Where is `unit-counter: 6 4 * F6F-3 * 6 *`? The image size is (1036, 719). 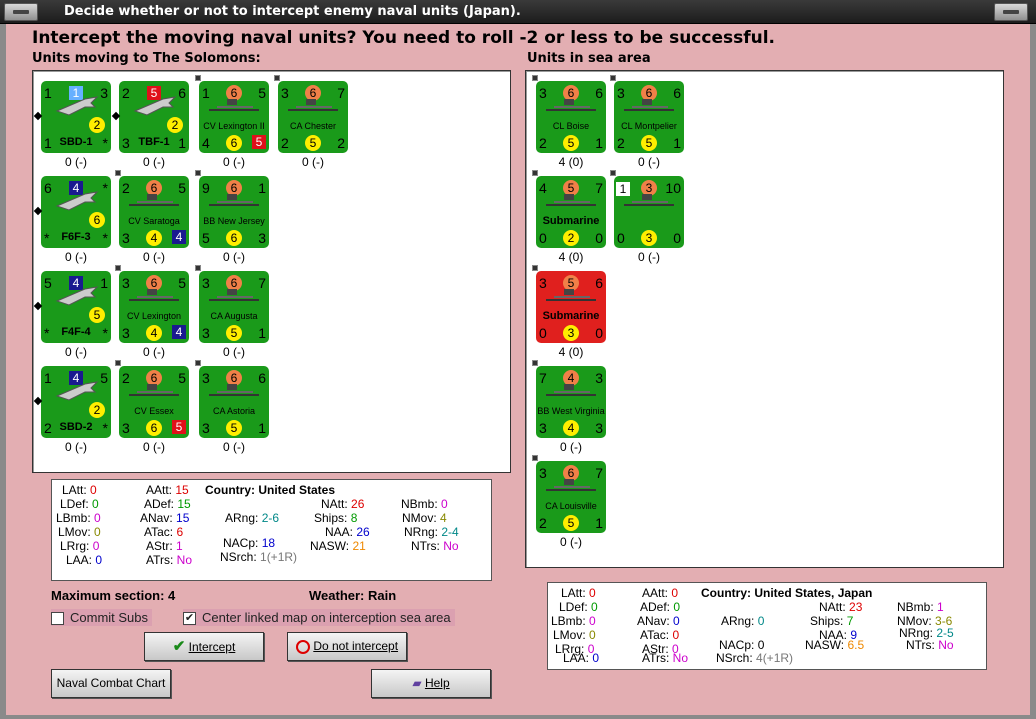 unit-counter: 6 4 * F6F-3 * 6 * is located at coordinates (76, 212).